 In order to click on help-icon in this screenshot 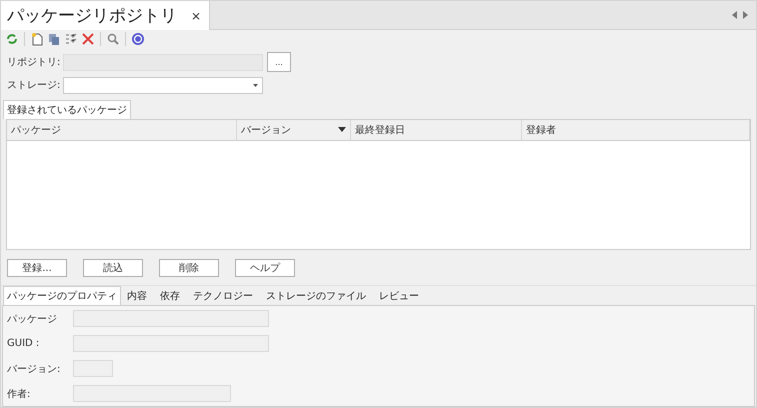, I will do `click(138, 39)`.